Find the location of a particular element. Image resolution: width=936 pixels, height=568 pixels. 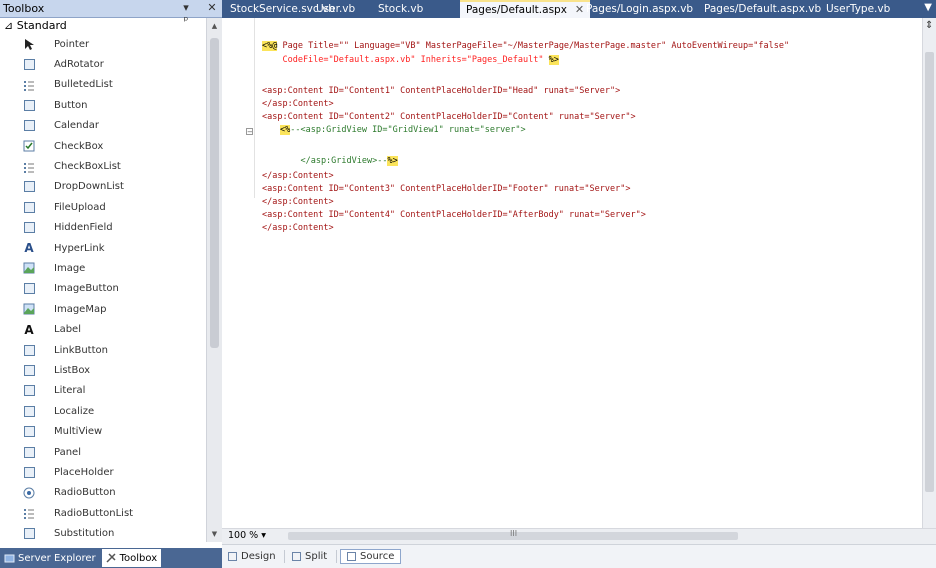

scroll-up-icon: ▲ is located at coordinates (214, 26).